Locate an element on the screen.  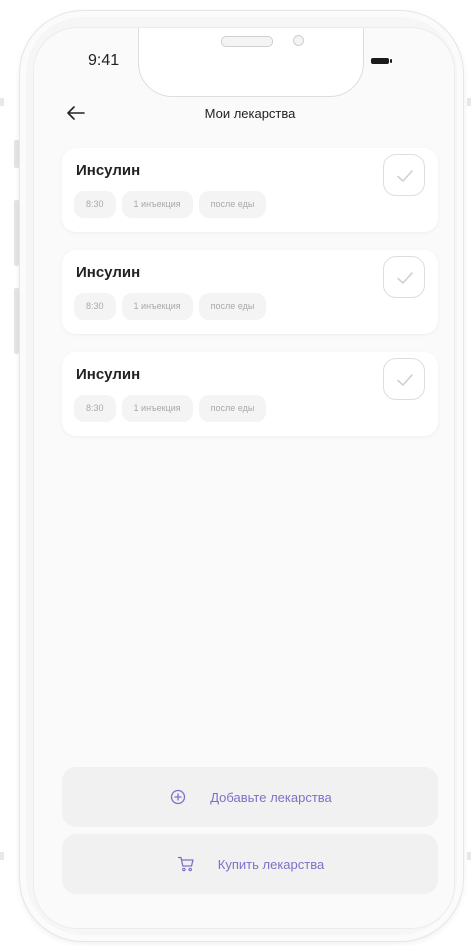
speaker-grille is located at coordinates (247, 41).